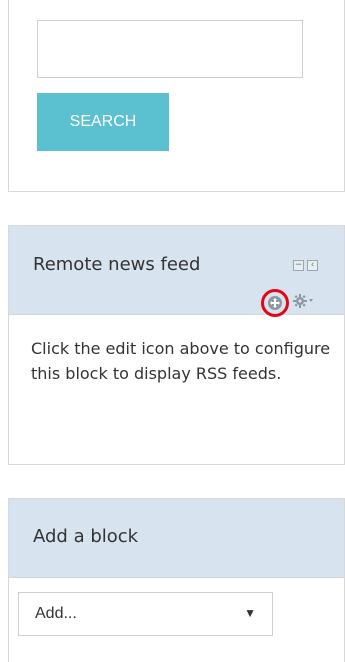 This screenshot has width=345, height=662. Describe the element at coordinates (298, 265) in the screenshot. I see `collapse-icon: −` at that location.